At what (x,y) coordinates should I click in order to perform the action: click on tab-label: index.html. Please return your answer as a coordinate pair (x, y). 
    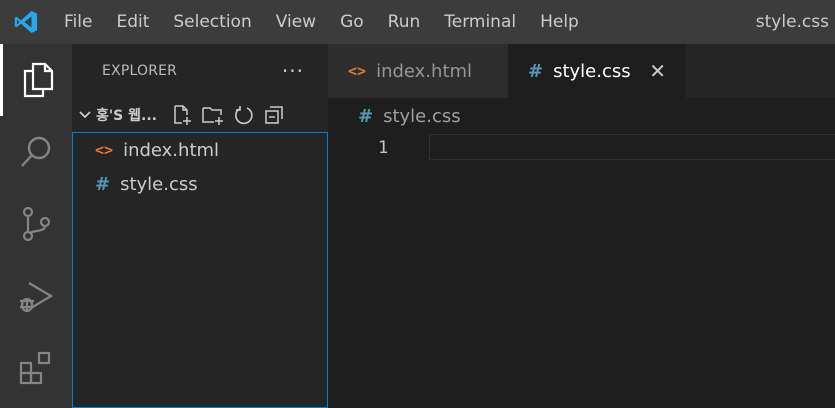
    Looking at the image, I should click on (424, 71).